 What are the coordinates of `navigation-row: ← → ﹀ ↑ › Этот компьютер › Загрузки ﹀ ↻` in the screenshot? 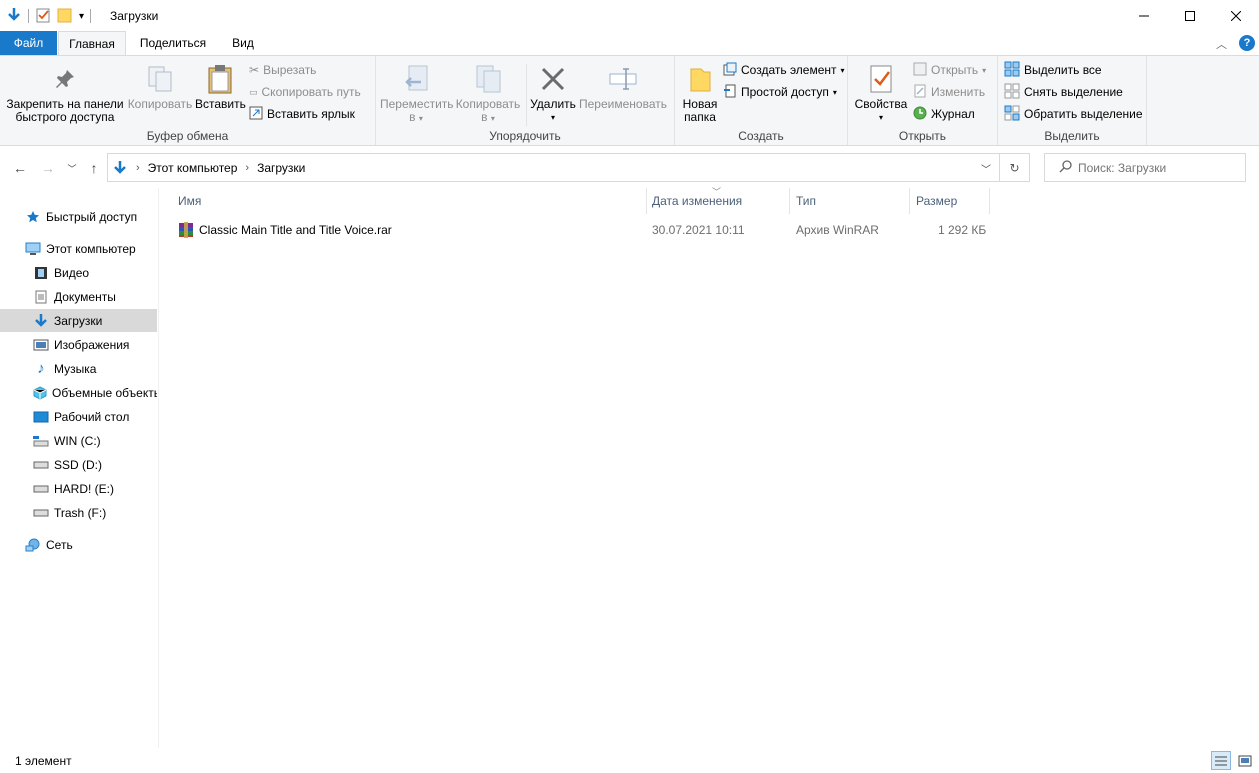 It's located at (629, 167).